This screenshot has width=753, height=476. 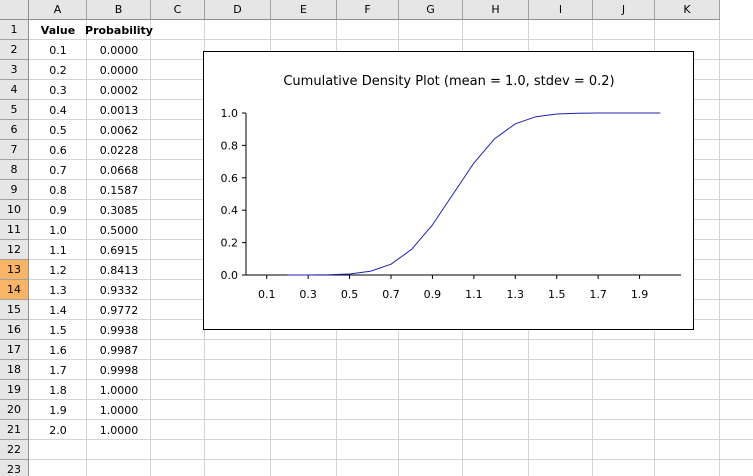 I want to click on row-header-23: 23, so click(x=14, y=468).